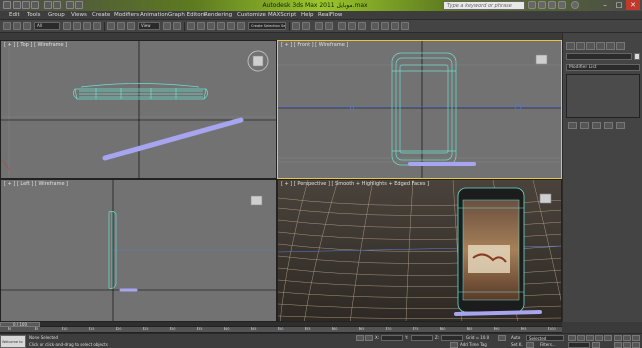 This screenshot has width=642, height=348. Describe the element at coordinates (201, 26) in the screenshot. I see `snaps-toggle-icon` at that location.